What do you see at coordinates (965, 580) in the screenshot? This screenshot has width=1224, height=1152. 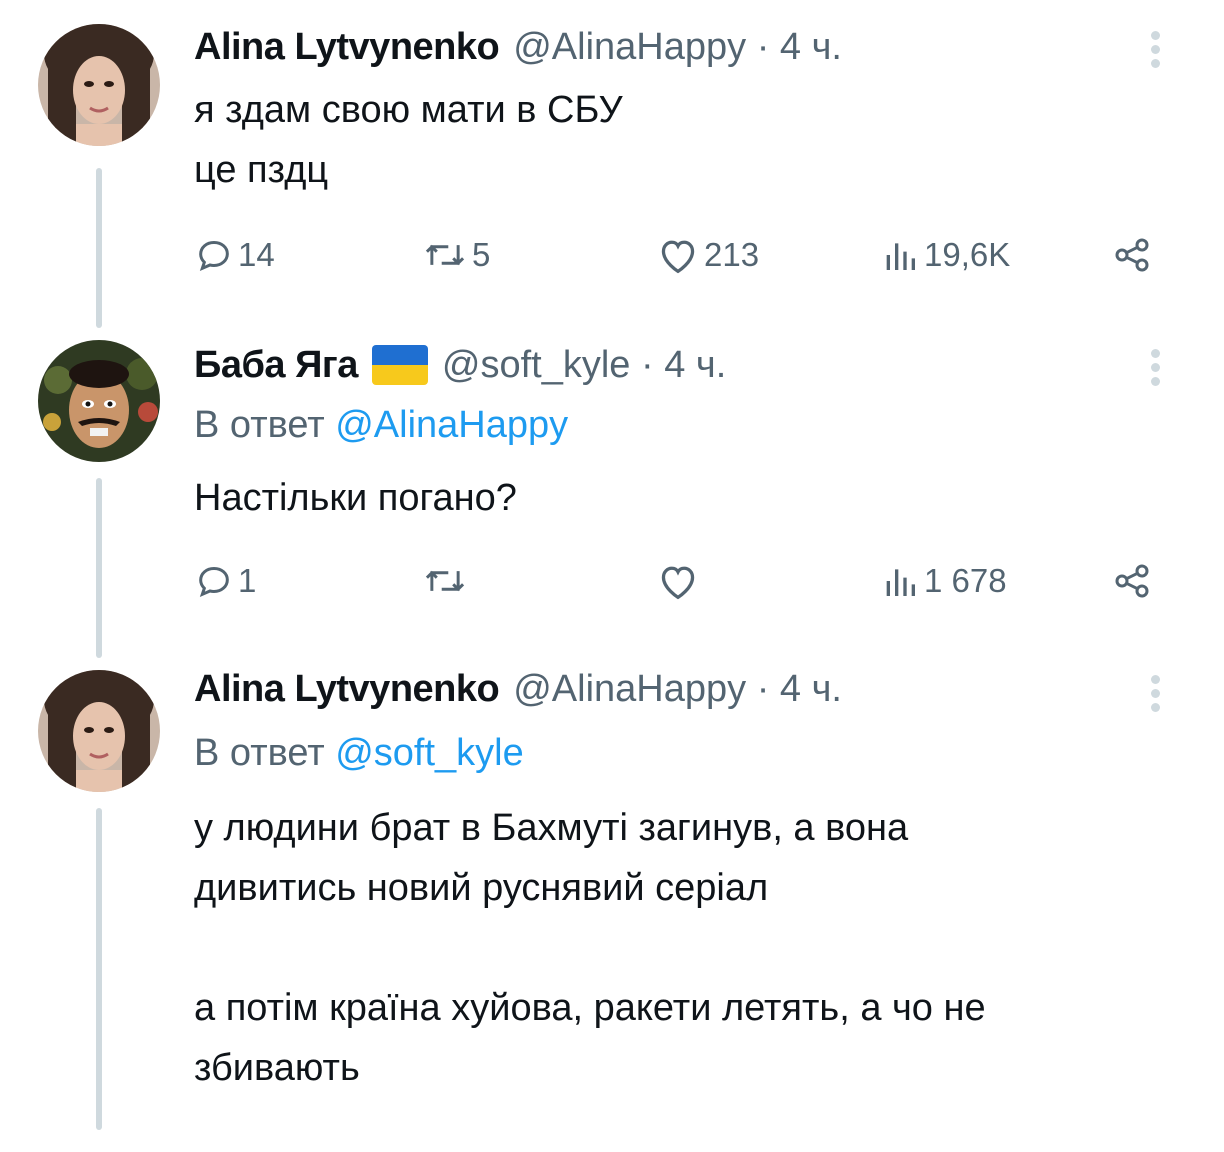 I see `views-count: 1 678` at bounding box center [965, 580].